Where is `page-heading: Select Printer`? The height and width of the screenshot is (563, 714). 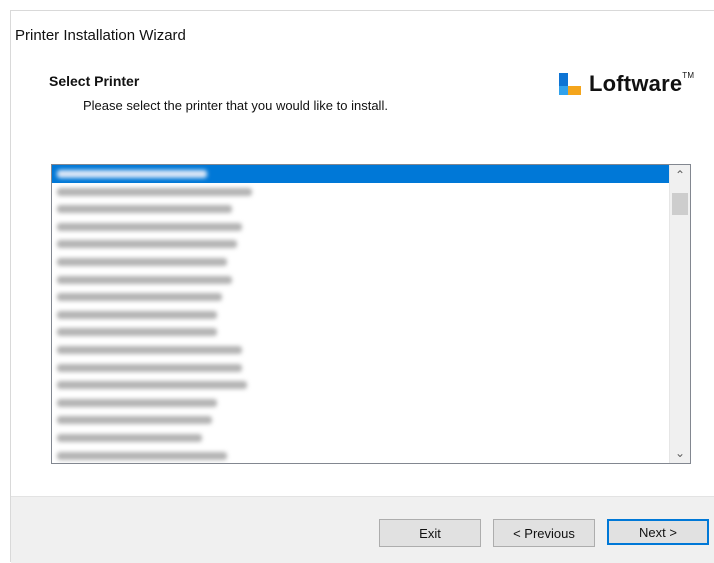
page-heading: Select Printer is located at coordinates (94, 81).